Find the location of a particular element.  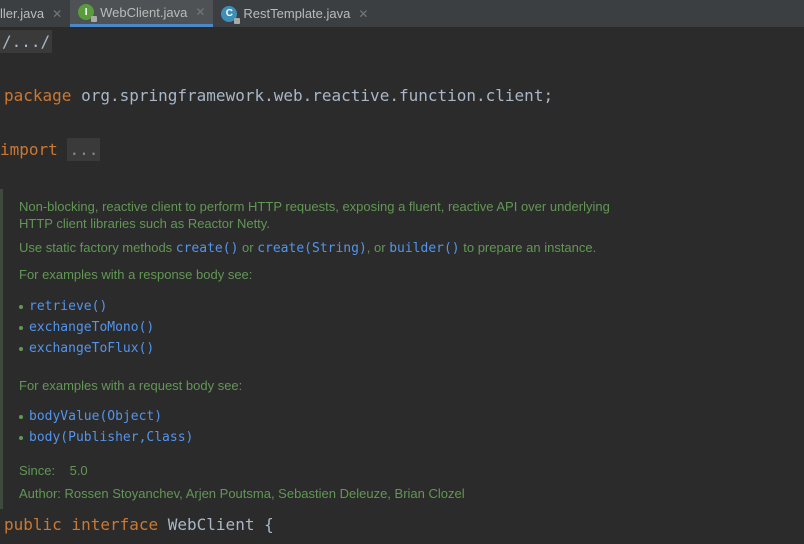

since: Since: 5.0 is located at coordinates (53, 470).